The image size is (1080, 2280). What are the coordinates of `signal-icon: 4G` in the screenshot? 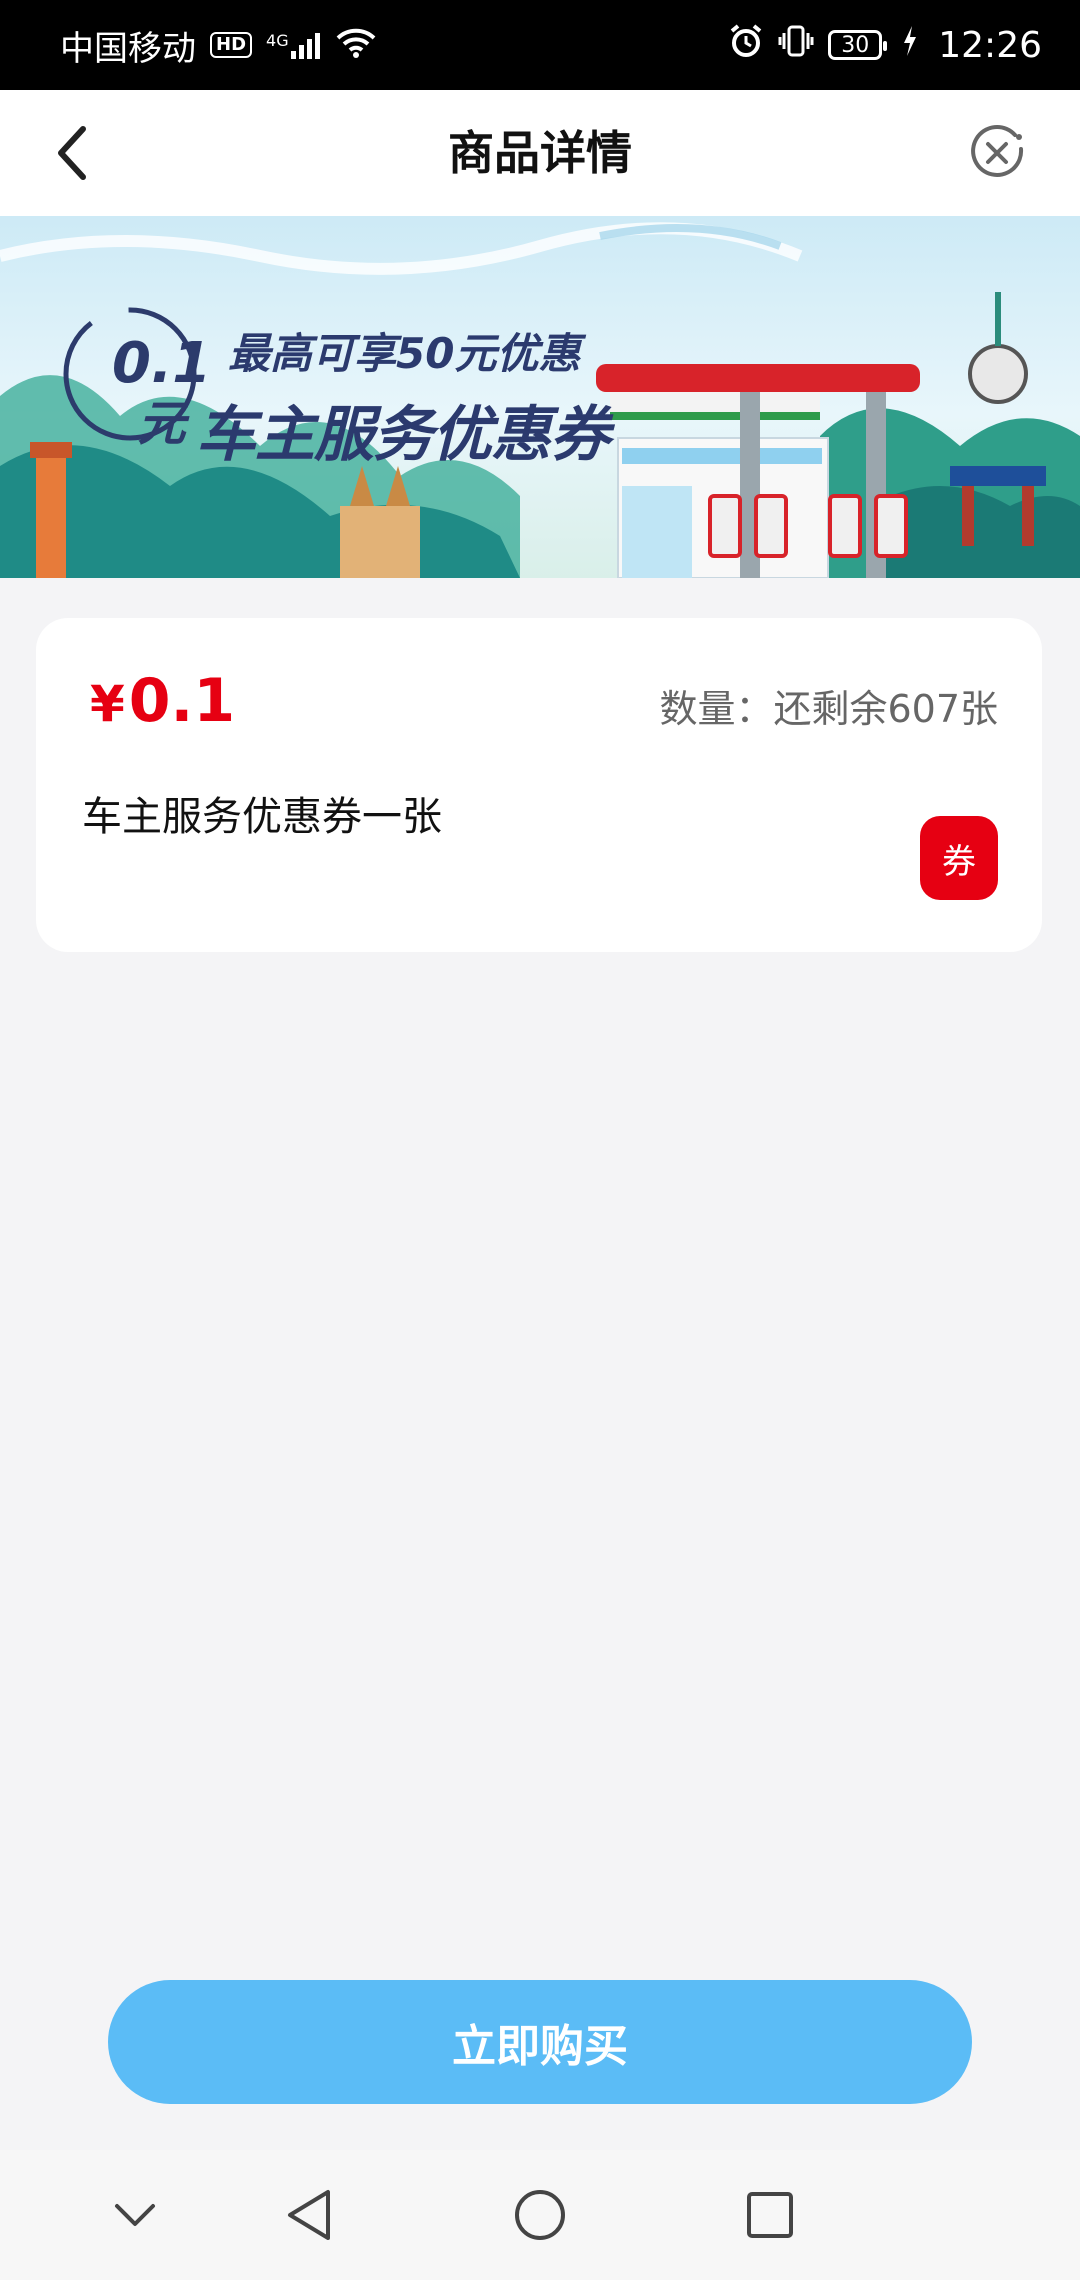 It's located at (293, 45).